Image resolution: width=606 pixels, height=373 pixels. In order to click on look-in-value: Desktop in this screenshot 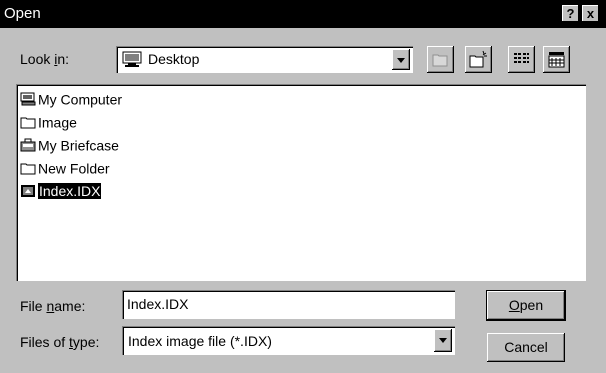, I will do `click(174, 59)`.